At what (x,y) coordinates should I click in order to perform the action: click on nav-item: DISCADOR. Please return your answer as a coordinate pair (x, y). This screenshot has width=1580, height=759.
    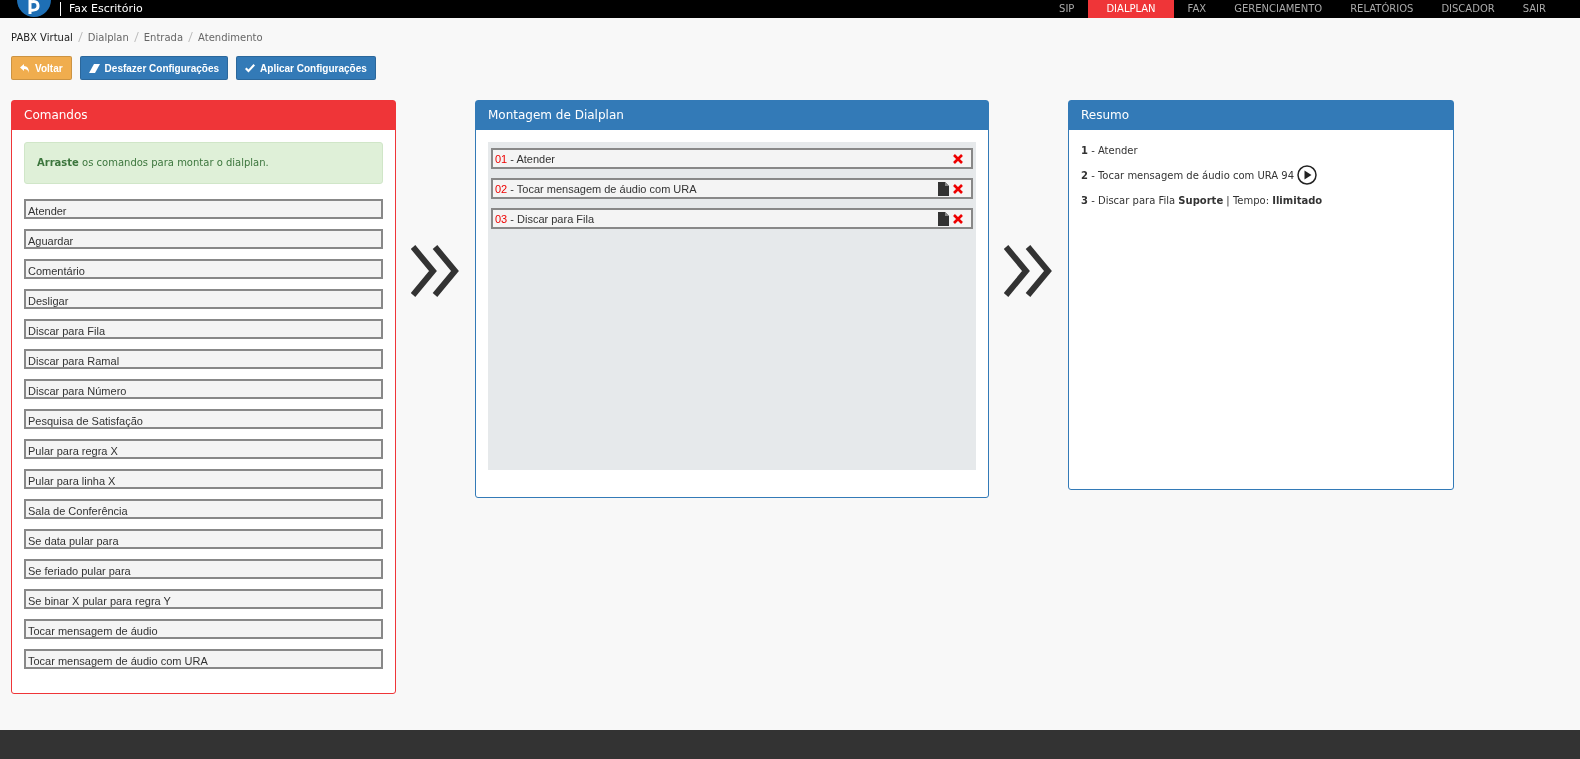
    Looking at the image, I should click on (1468, 9).